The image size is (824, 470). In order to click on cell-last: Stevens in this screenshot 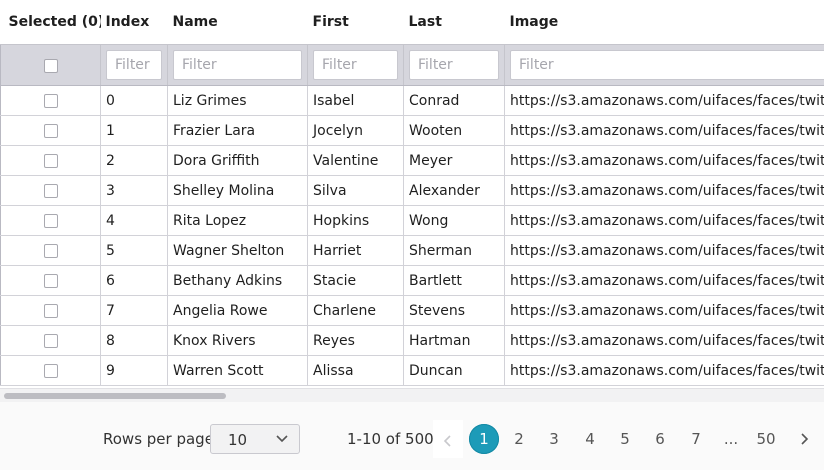, I will do `click(454, 310)`.